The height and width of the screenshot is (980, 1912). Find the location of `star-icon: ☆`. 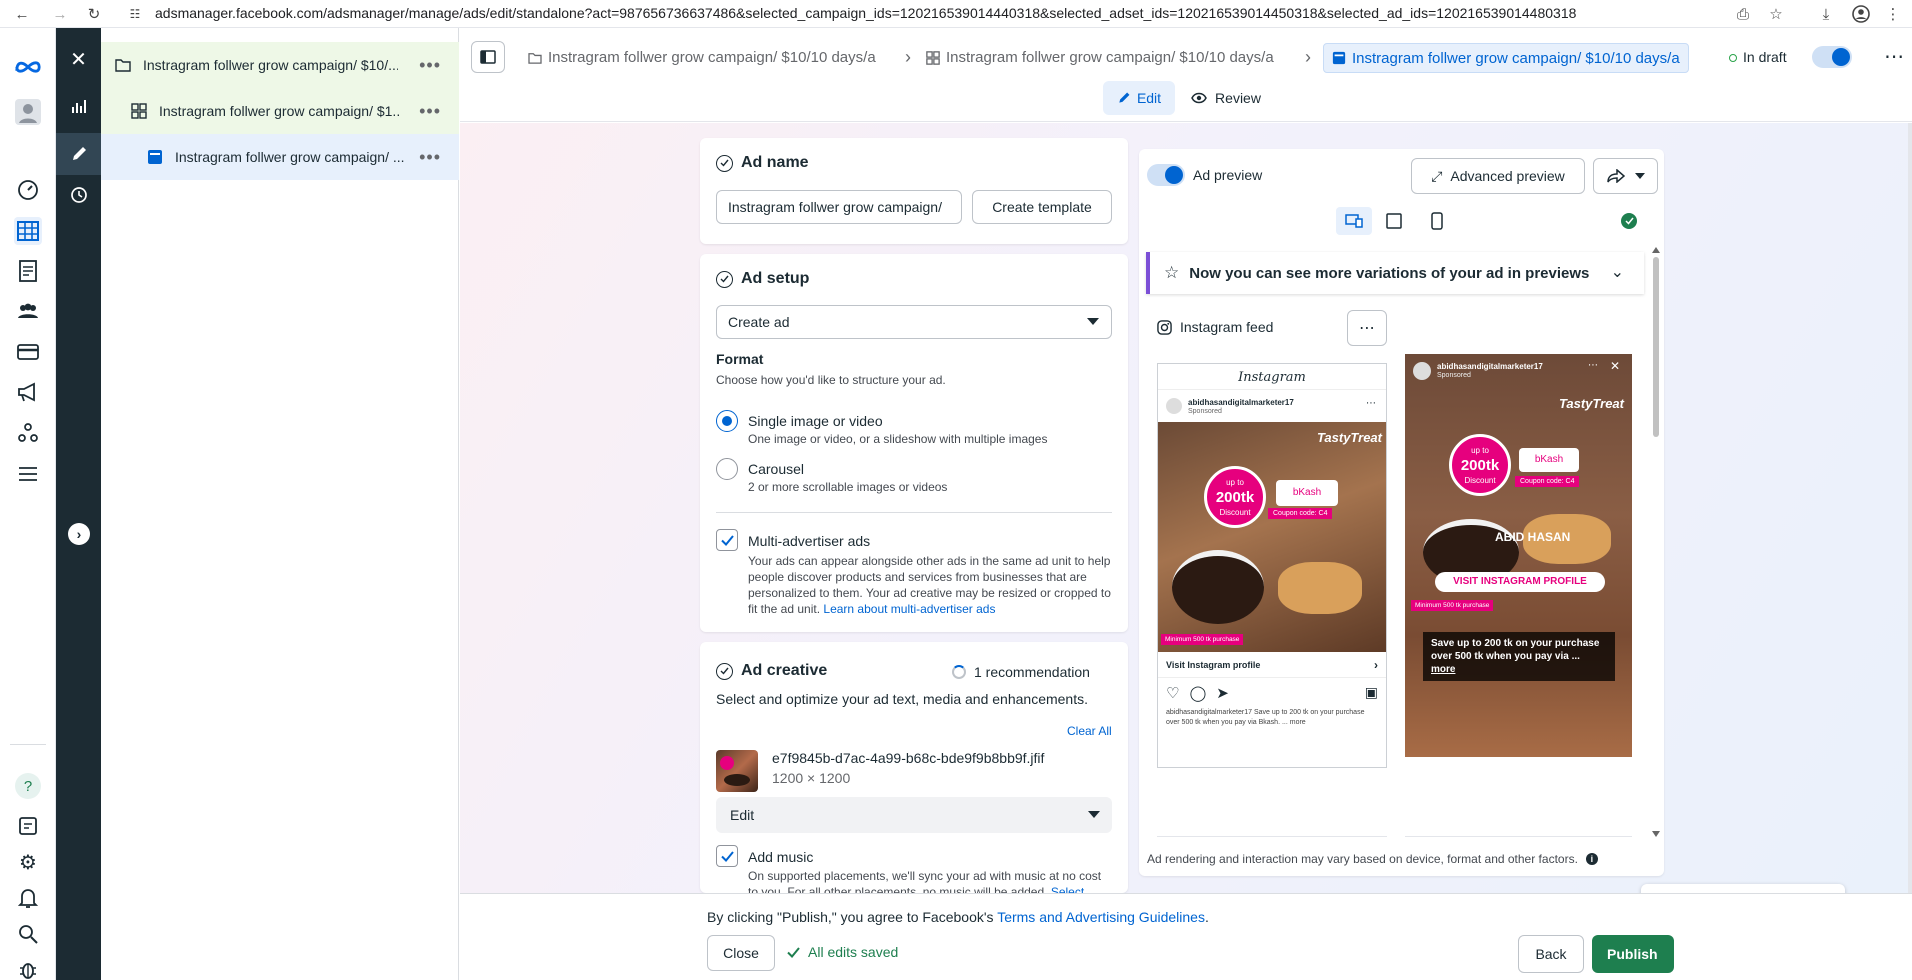

star-icon: ☆ is located at coordinates (1172, 272).